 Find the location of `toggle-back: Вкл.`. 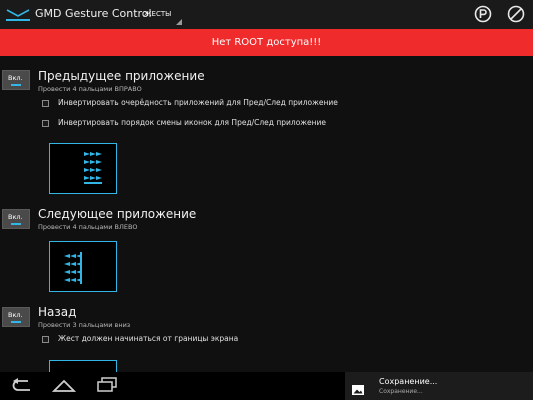

toggle-back: Вкл. is located at coordinates (16, 317).